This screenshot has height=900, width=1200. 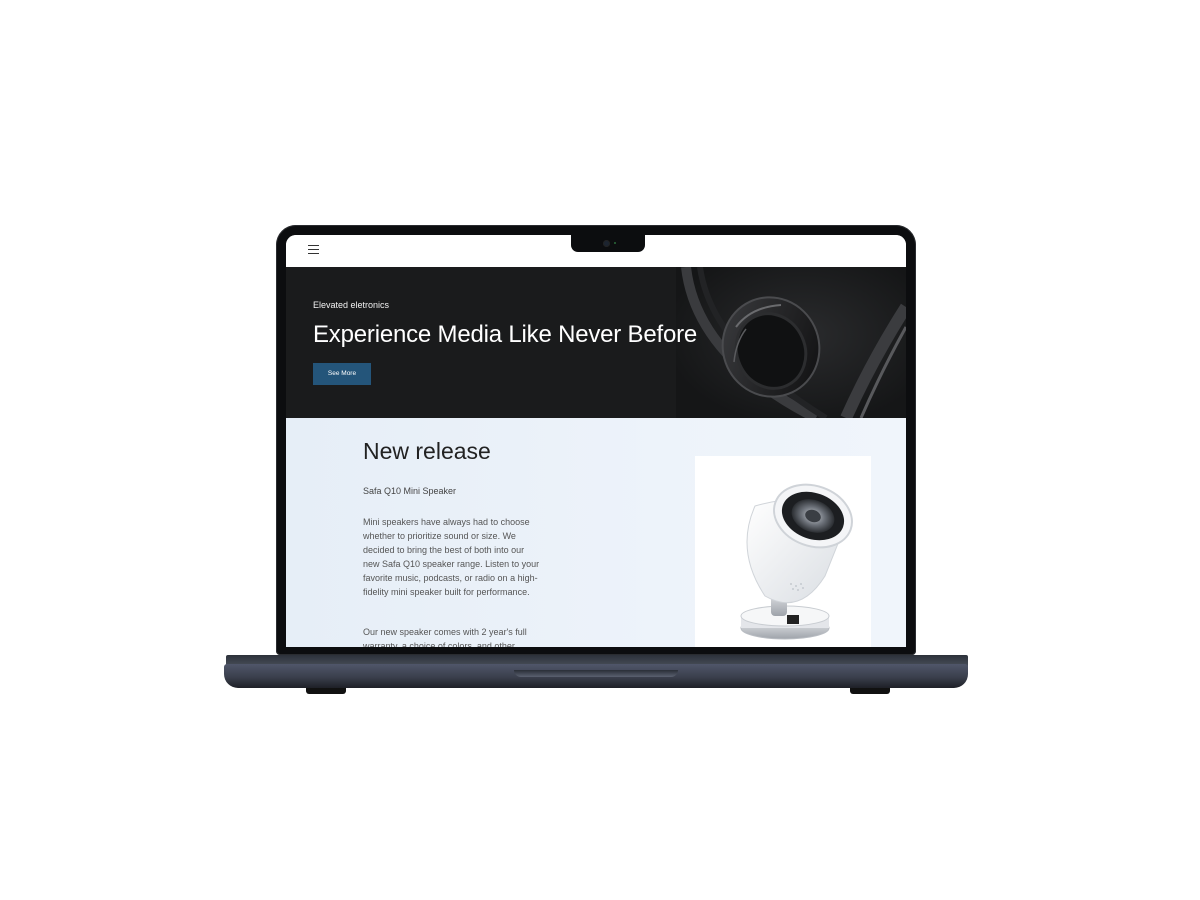 I want to click on see-more-button: See More, so click(x=342, y=374).